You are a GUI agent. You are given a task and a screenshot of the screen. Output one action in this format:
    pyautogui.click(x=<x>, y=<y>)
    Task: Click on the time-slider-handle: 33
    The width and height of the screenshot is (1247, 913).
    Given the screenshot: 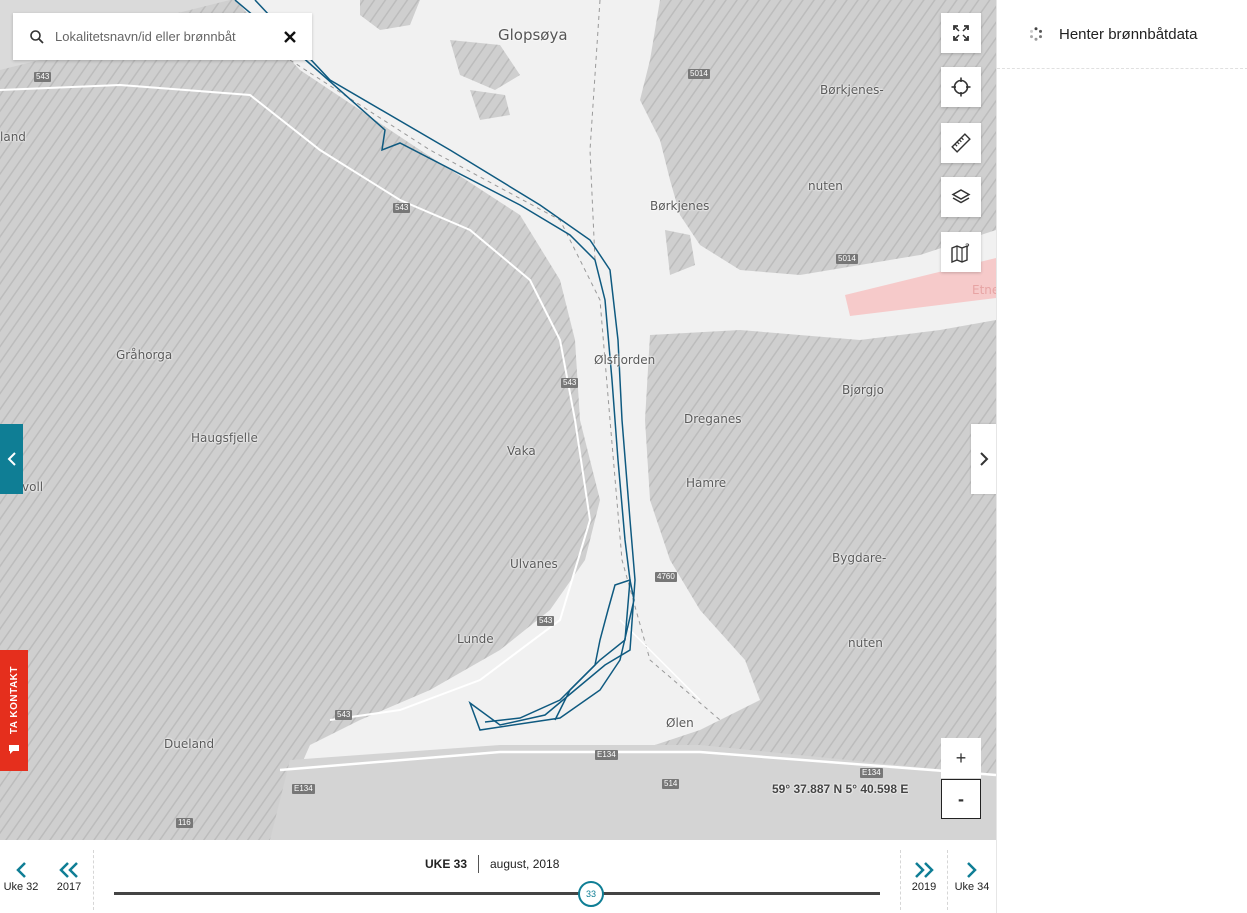 What is the action you would take?
    pyautogui.click(x=591, y=894)
    